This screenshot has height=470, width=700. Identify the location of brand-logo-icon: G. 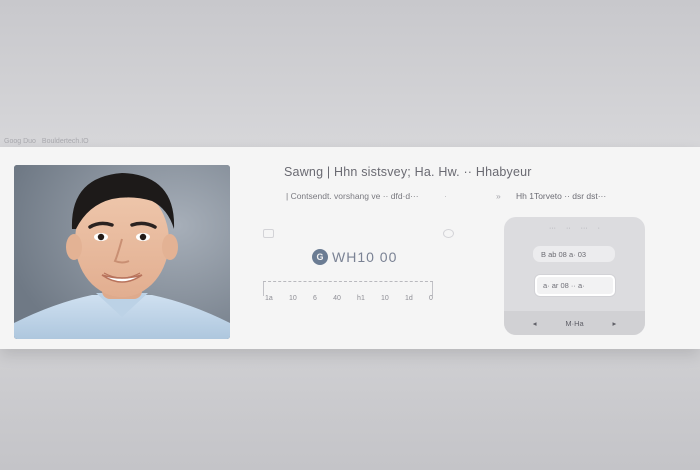
(320, 257).